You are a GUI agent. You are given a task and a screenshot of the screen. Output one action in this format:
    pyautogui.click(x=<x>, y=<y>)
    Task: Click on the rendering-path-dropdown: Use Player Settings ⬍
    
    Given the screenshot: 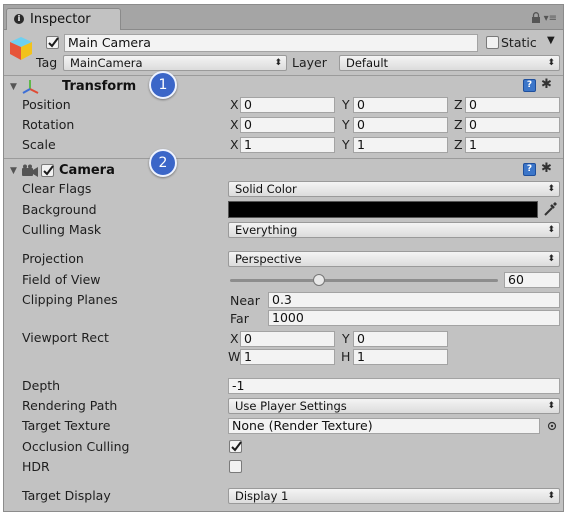 What is the action you would take?
    pyautogui.click(x=394, y=406)
    